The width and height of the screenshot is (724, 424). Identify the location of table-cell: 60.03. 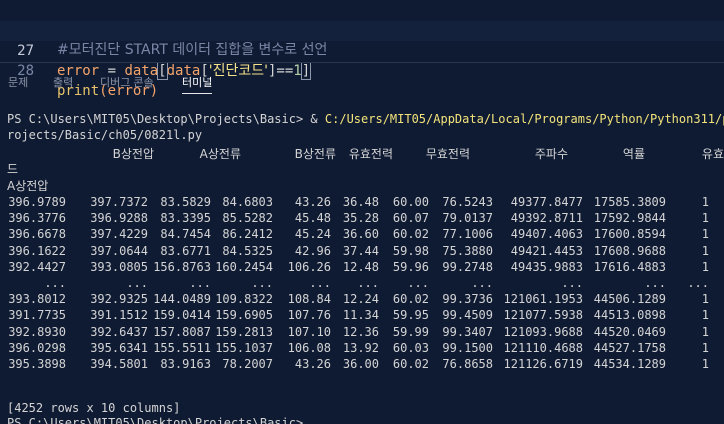
(410, 347).